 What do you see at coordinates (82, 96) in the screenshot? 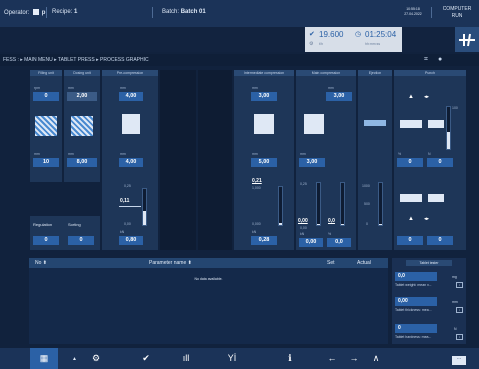
I see `dosing-unit-top-value: 2,00` at bounding box center [82, 96].